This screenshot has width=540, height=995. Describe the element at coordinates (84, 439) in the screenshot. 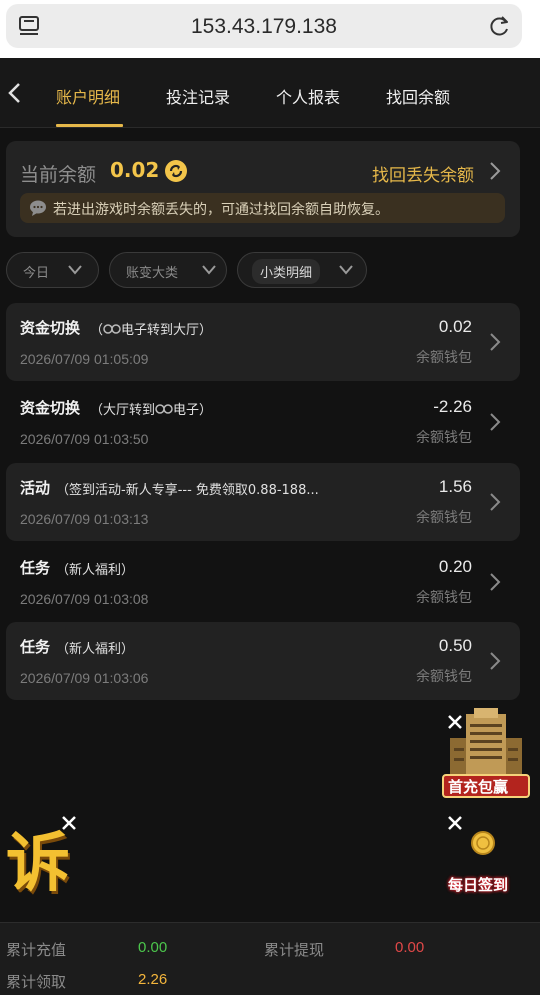

I see `record-date: 2026/07/09 01:03:50` at that location.